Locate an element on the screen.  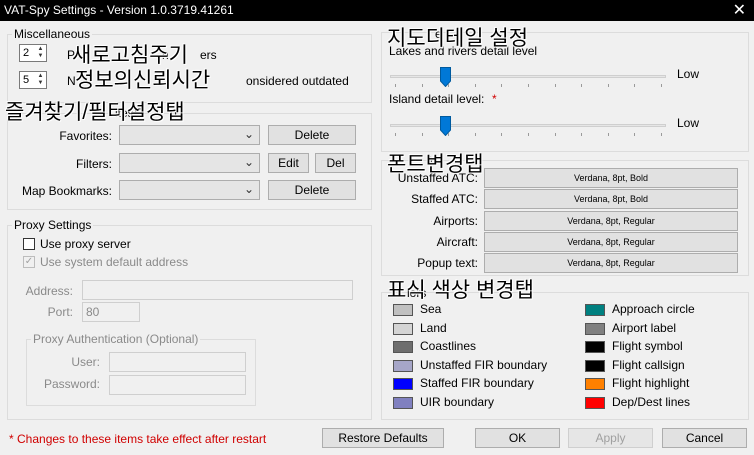
lakes-low-label: Low is located at coordinates (688, 74).